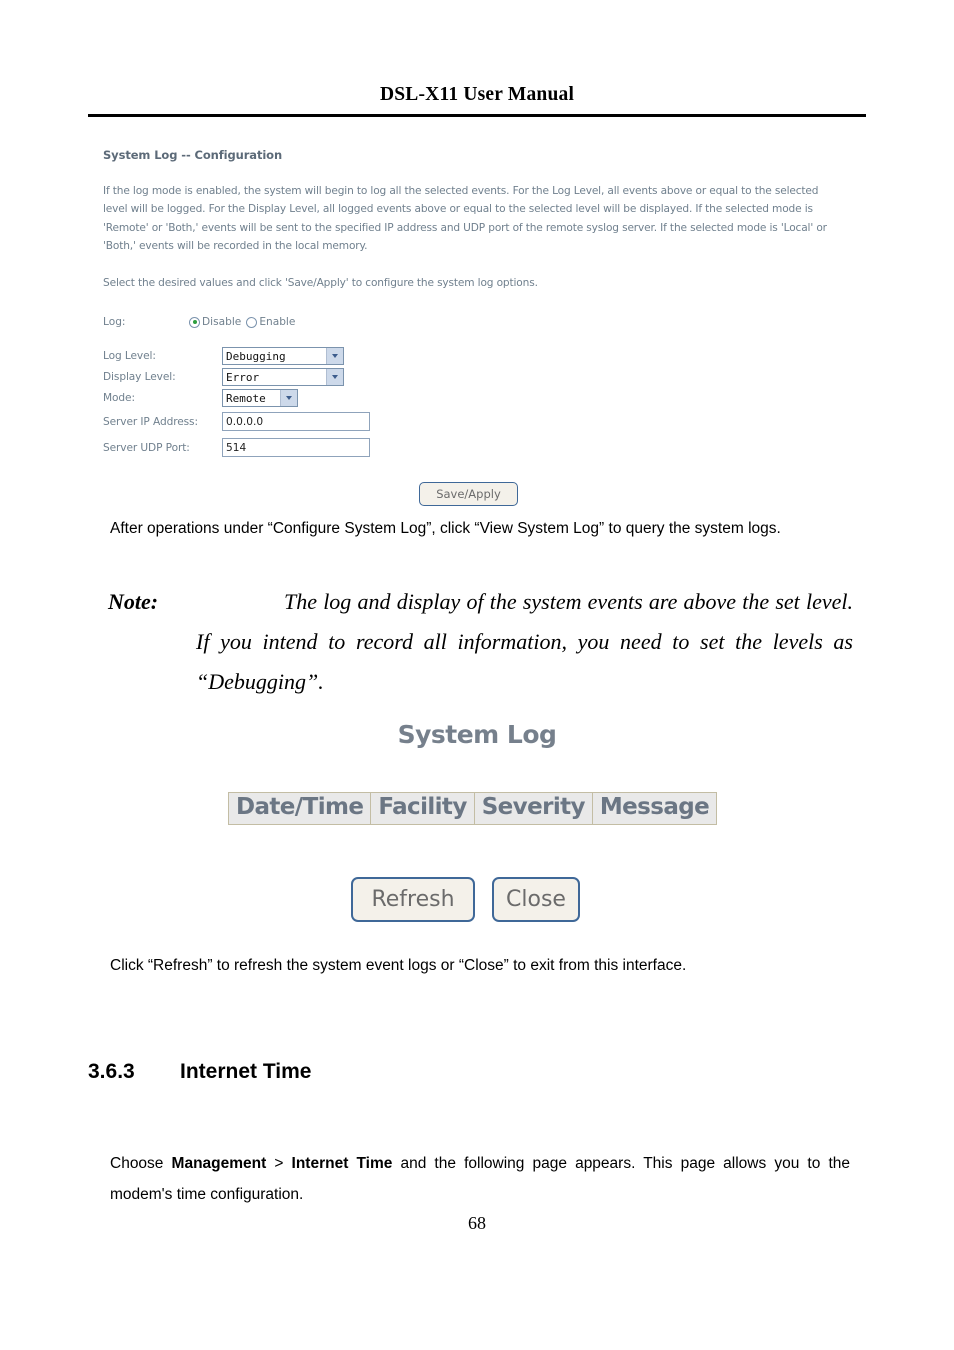 The width and height of the screenshot is (954, 1350). I want to click on display-level-value: Error, so click(243, 377).